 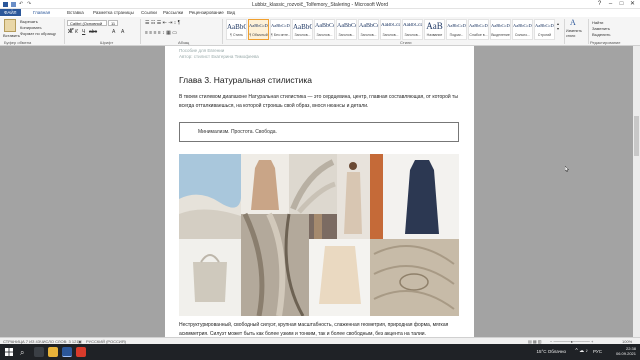 I want to click on cut-button: Вырезать, so click(x=29, y=21).